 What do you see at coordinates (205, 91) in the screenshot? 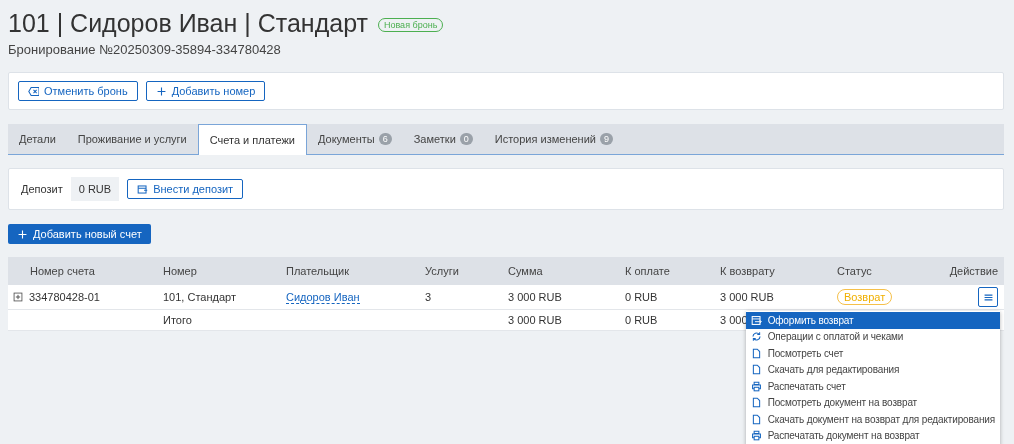
I see `add-room-button: Добавить номер` at bounding box center [205, 91].